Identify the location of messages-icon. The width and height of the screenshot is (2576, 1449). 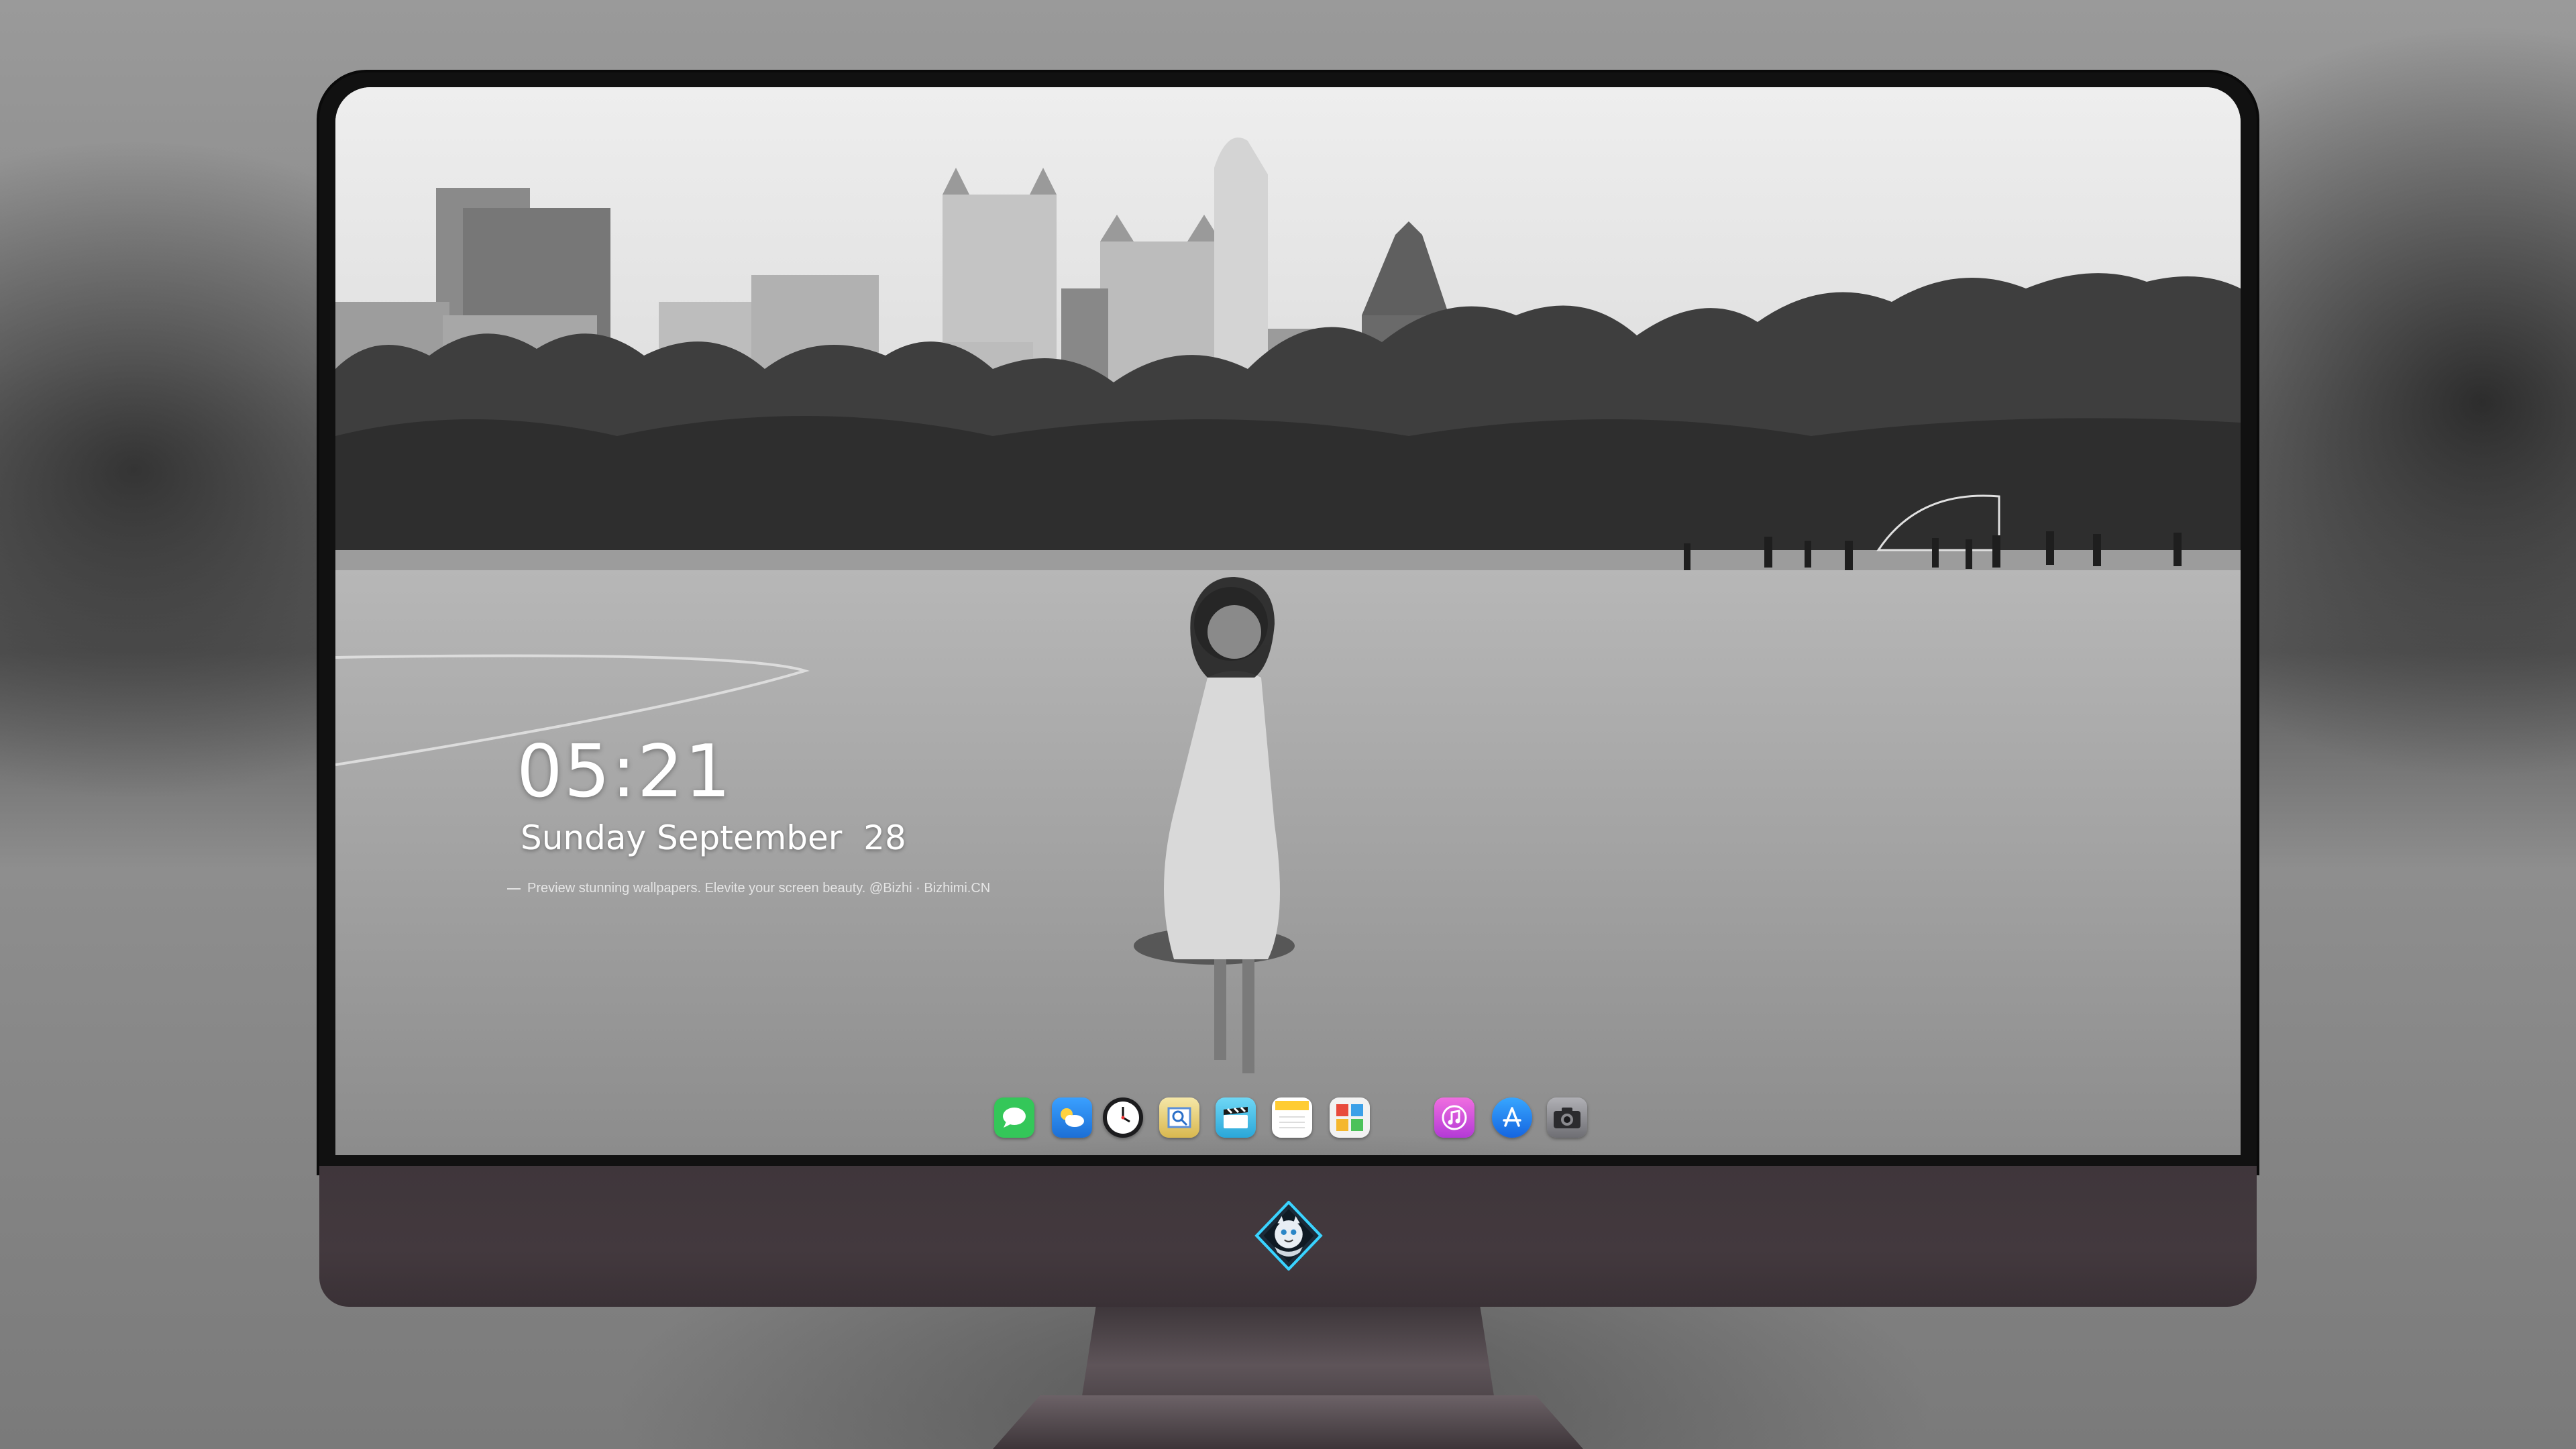
(1014, 1118).